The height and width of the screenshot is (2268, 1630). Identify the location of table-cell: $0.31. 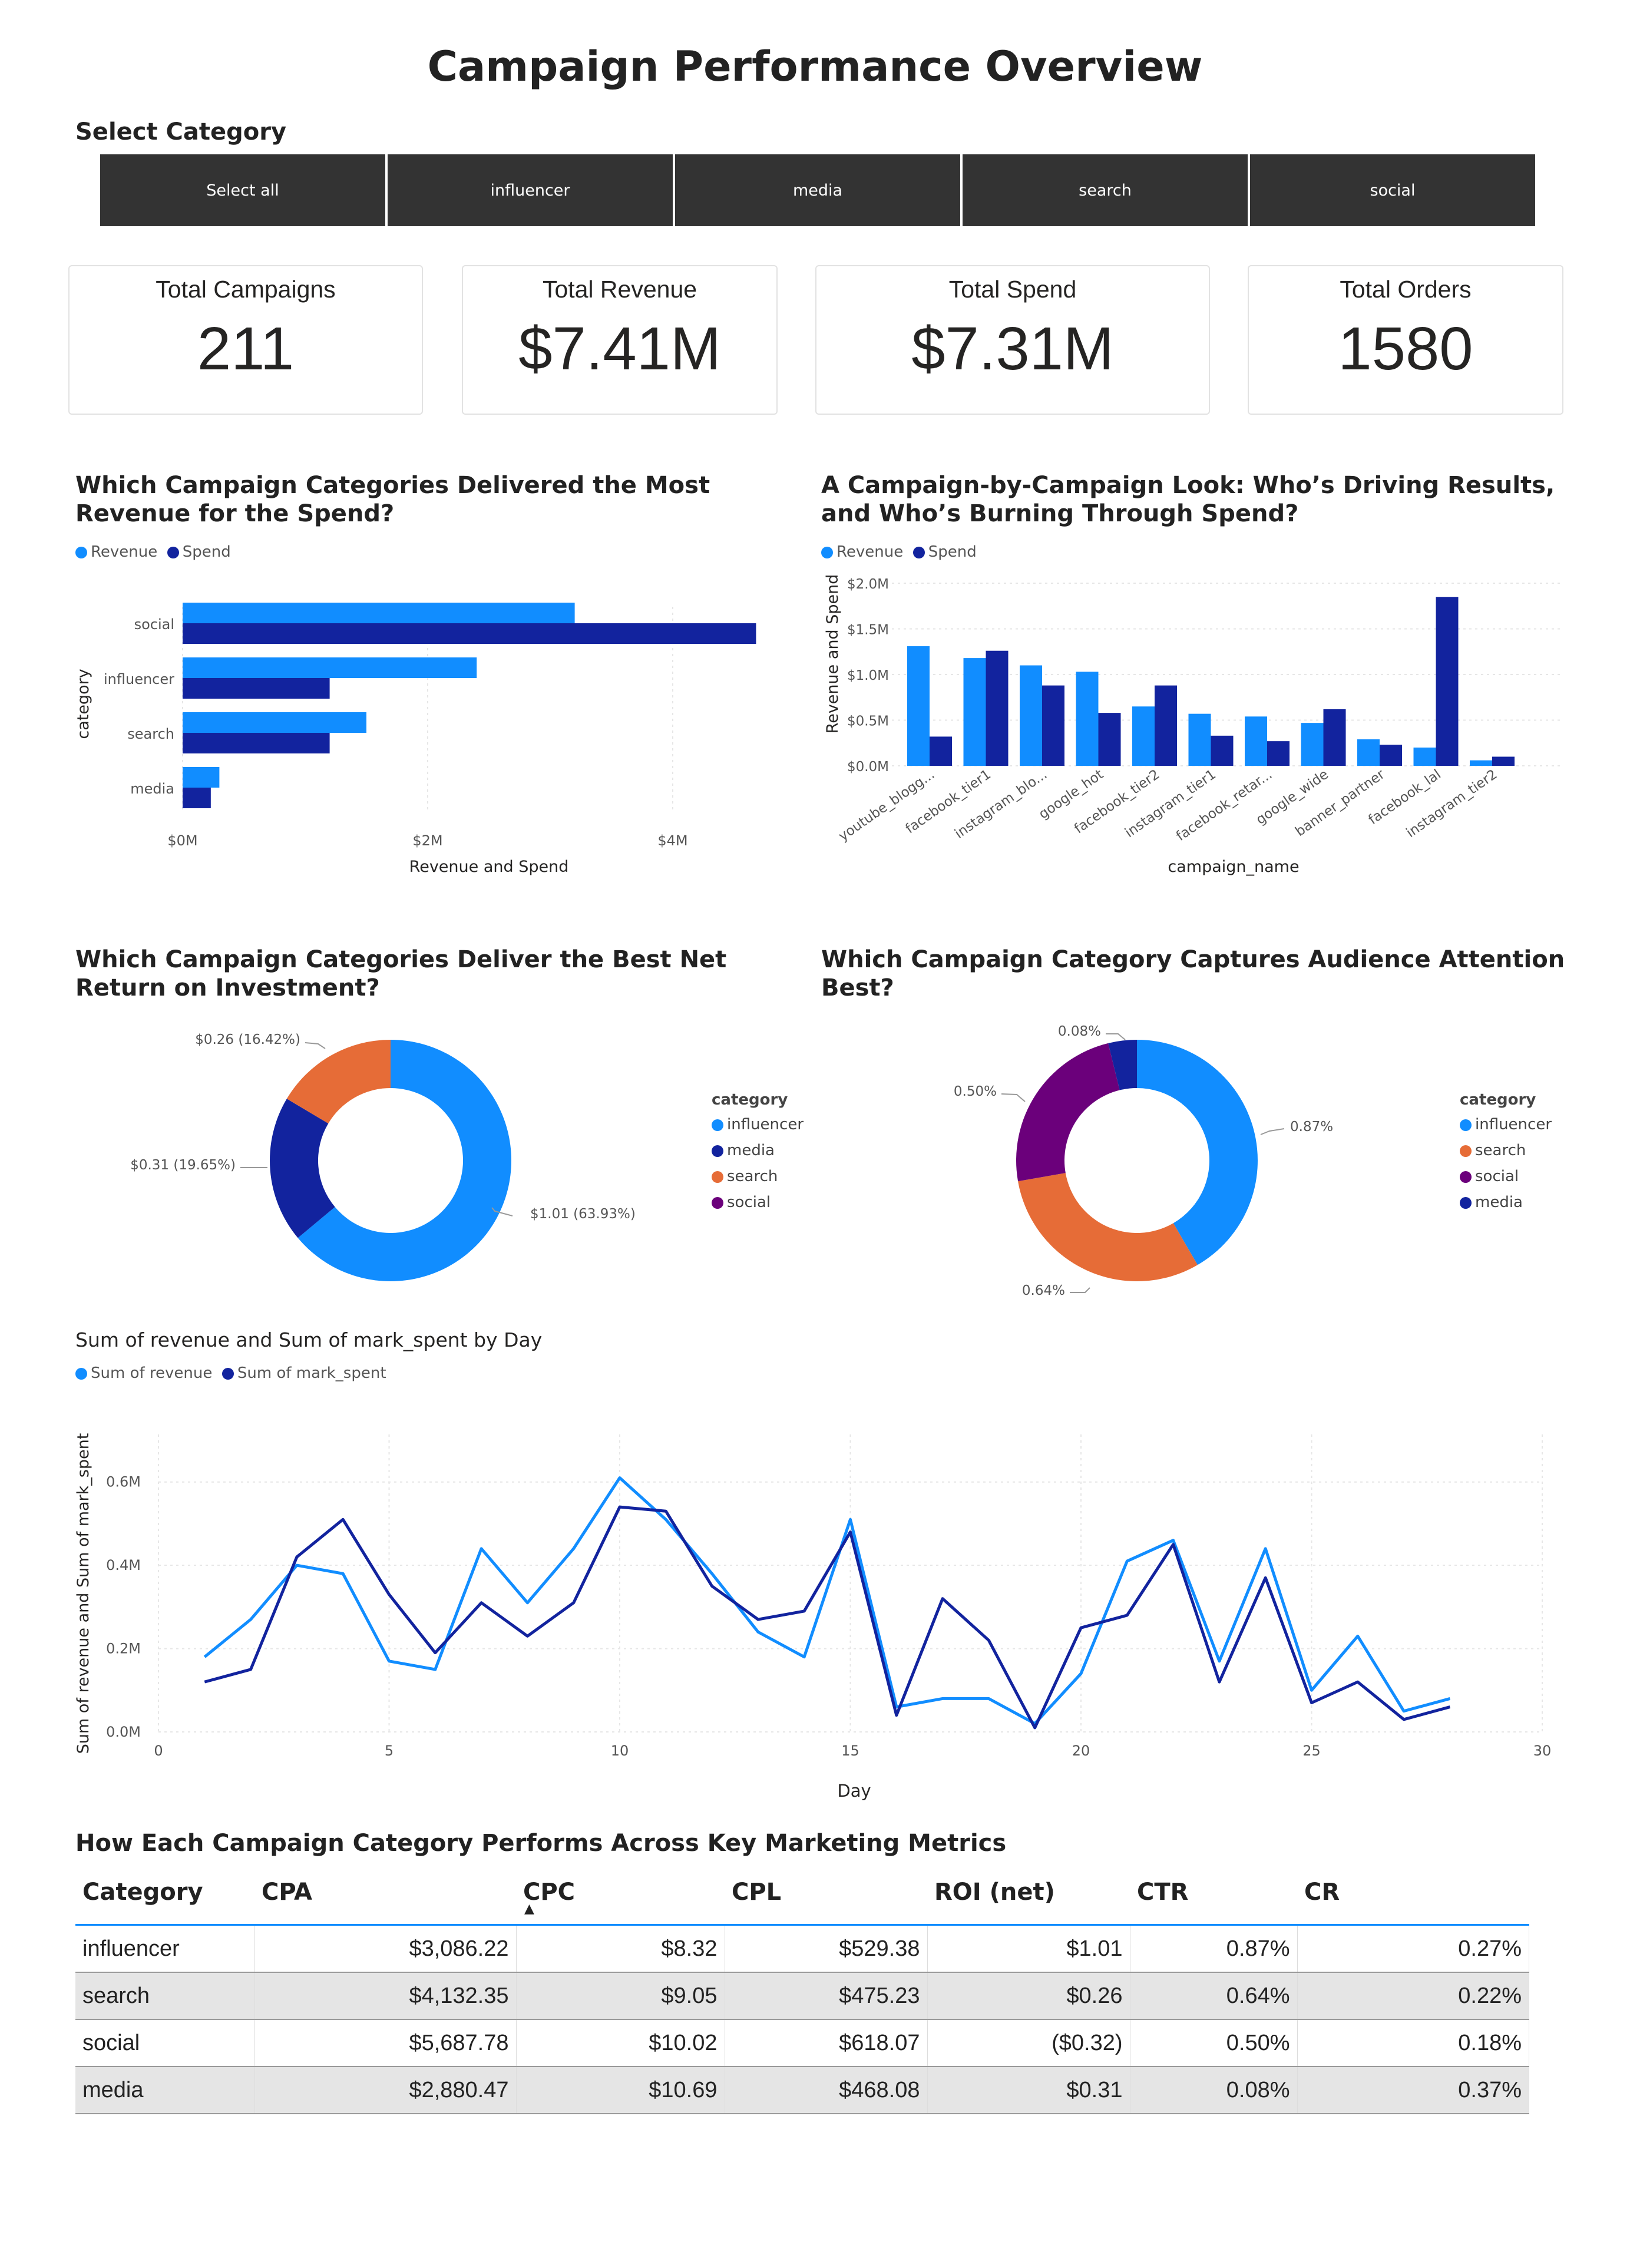
(1028, 2090).